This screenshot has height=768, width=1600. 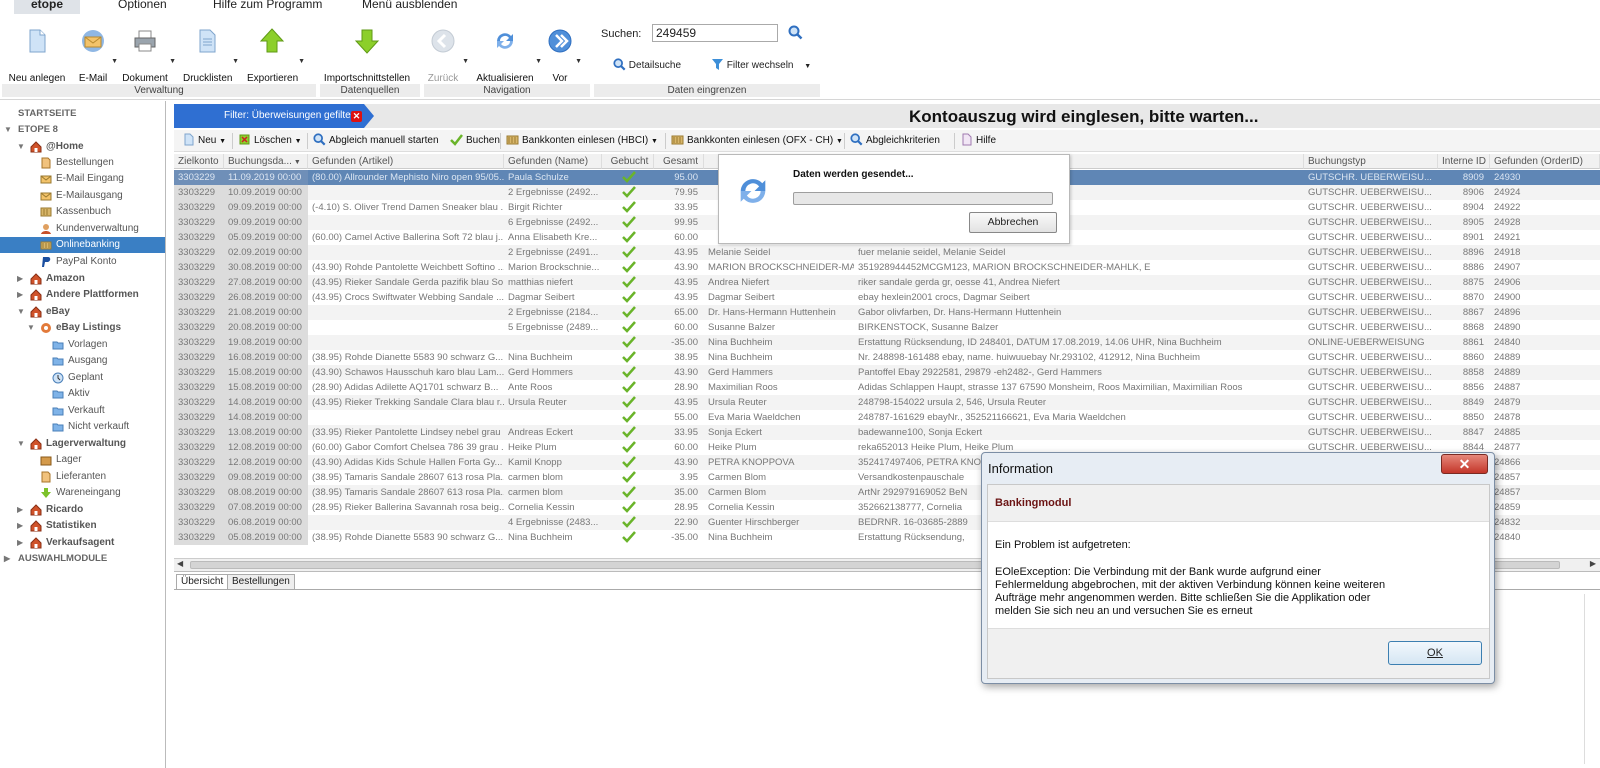 What do you see at coordinates (82, 163) in the screenshot?
I see `sidebar-item-bestellungen: Bestellungen` at bounding box center [82, 163].